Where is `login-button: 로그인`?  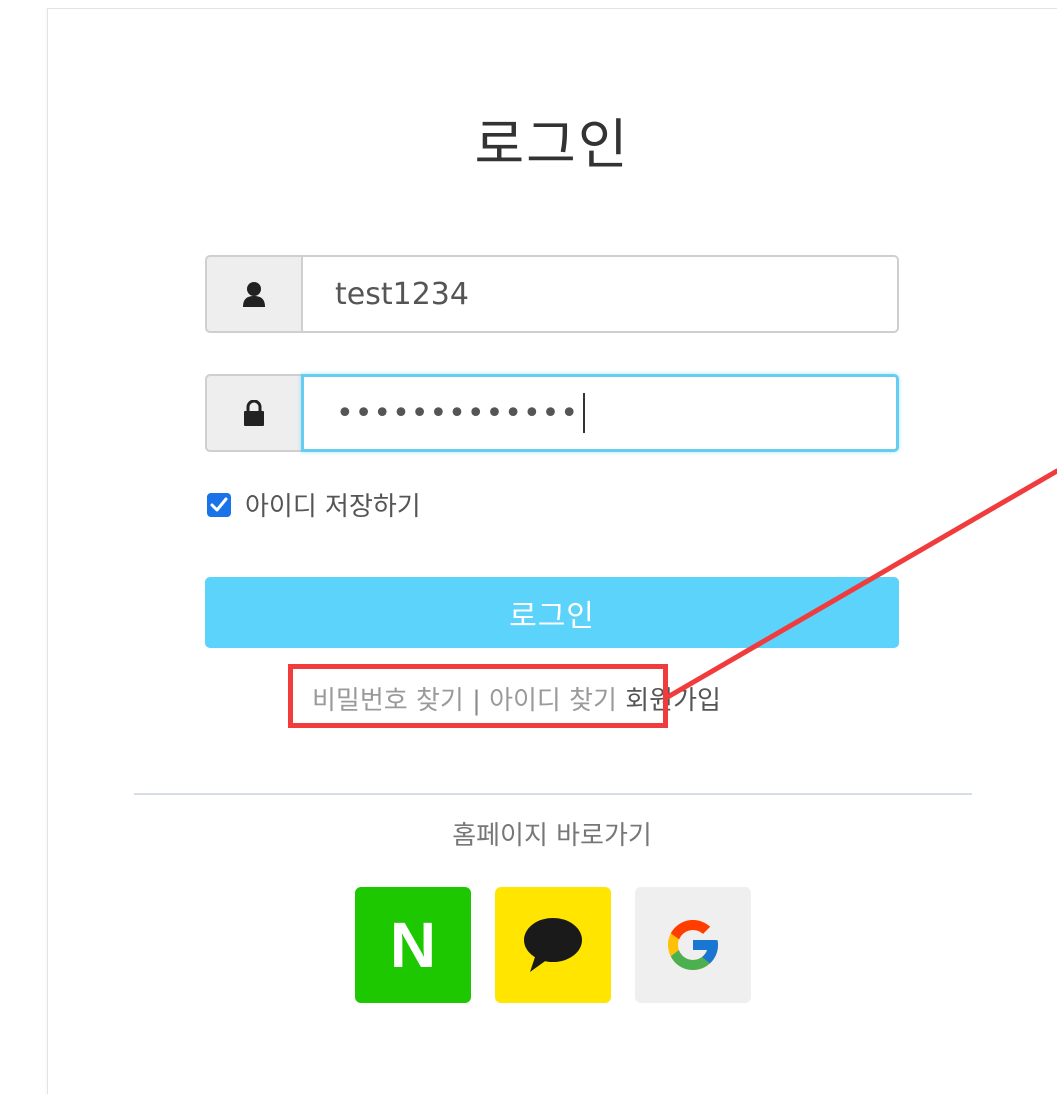
login-button: 로그인 is located at coordinates (552, 612).